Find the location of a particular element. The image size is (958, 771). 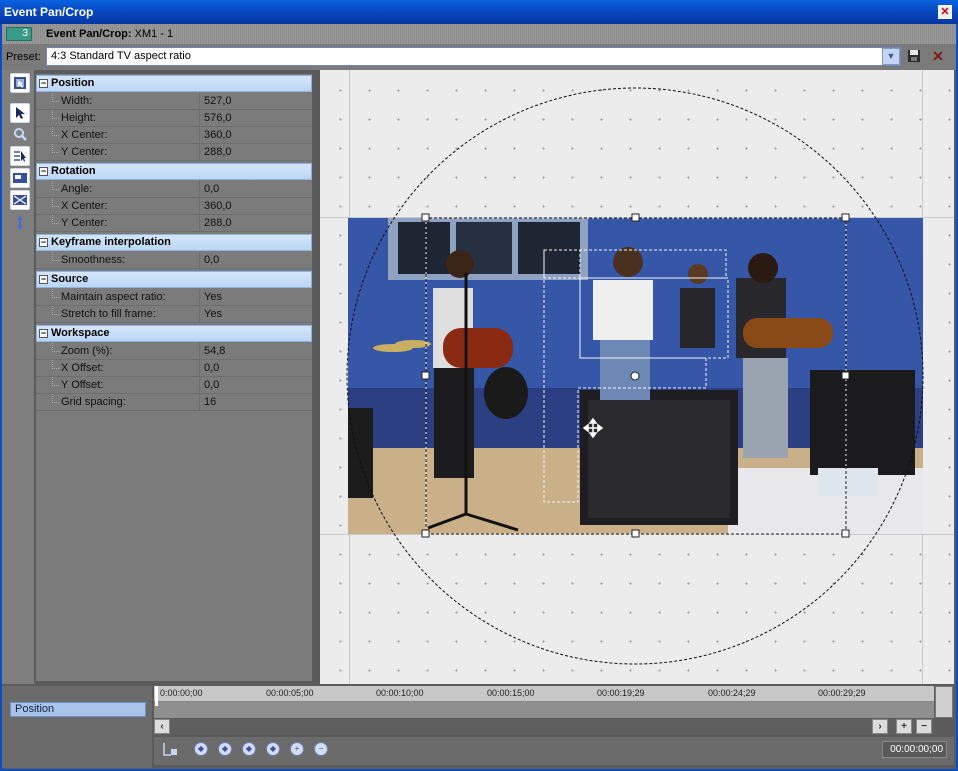

current-time-display: 00:00:00;00 is located at coordinates (914, 749).